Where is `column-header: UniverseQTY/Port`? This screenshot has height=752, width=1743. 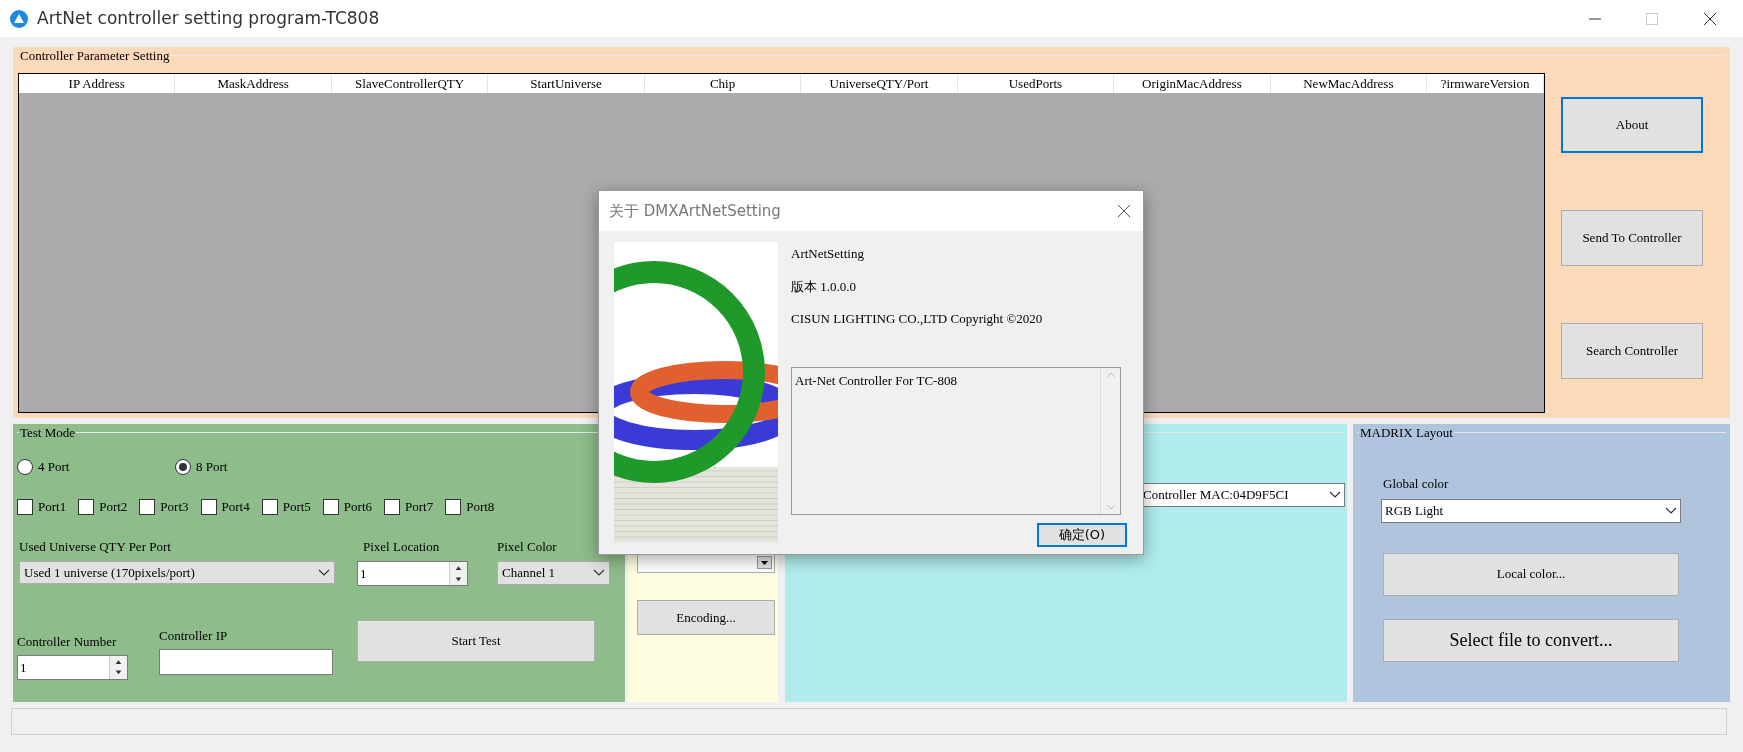
column-header: UniverseQTY/Port is located at coordinates (879, 83).